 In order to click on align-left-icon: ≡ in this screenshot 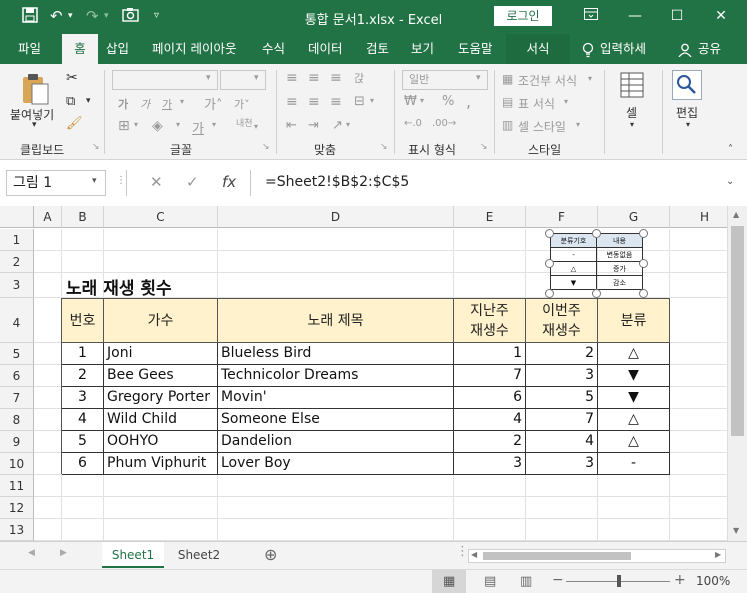, I will do `click(292, 102)`.